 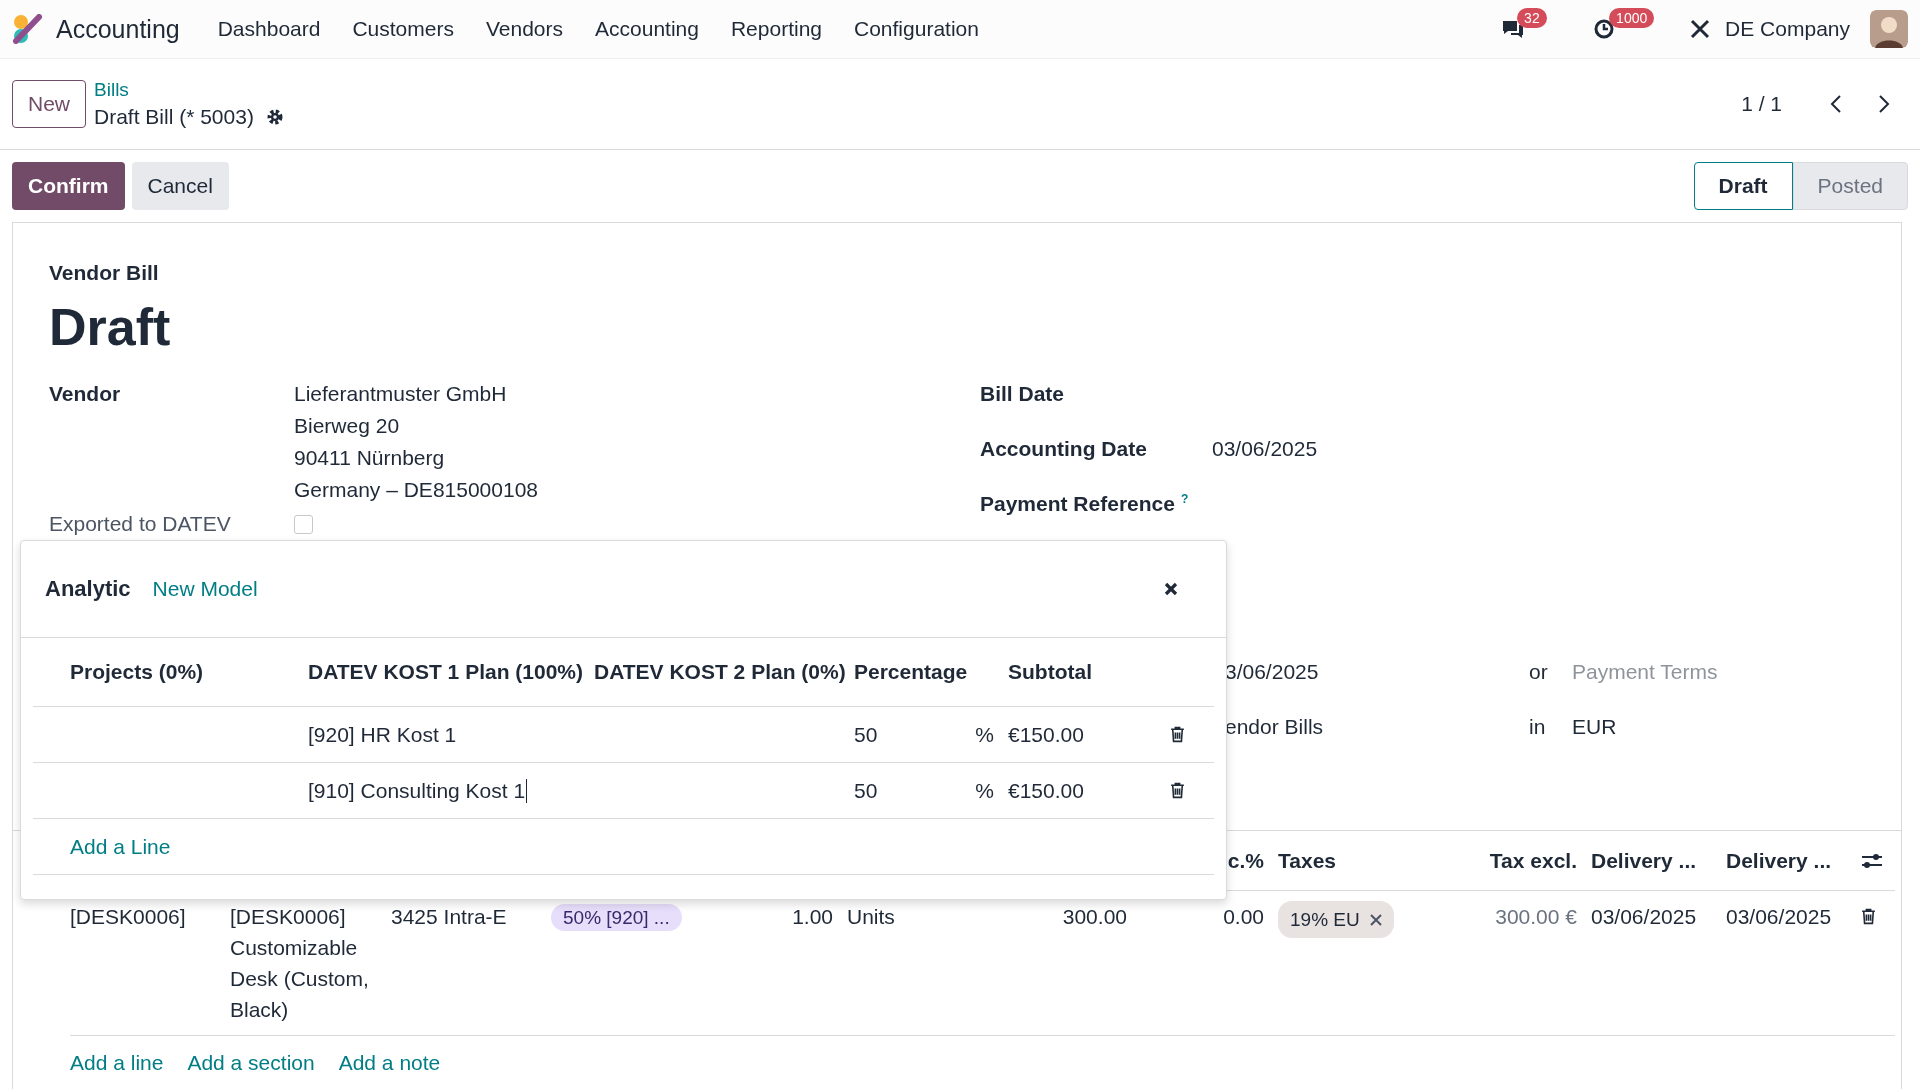 What do you see at coordinates (1787, 29) in the screenshot?
I see `company-name: DE Company` at bounding box center [1787, 29].